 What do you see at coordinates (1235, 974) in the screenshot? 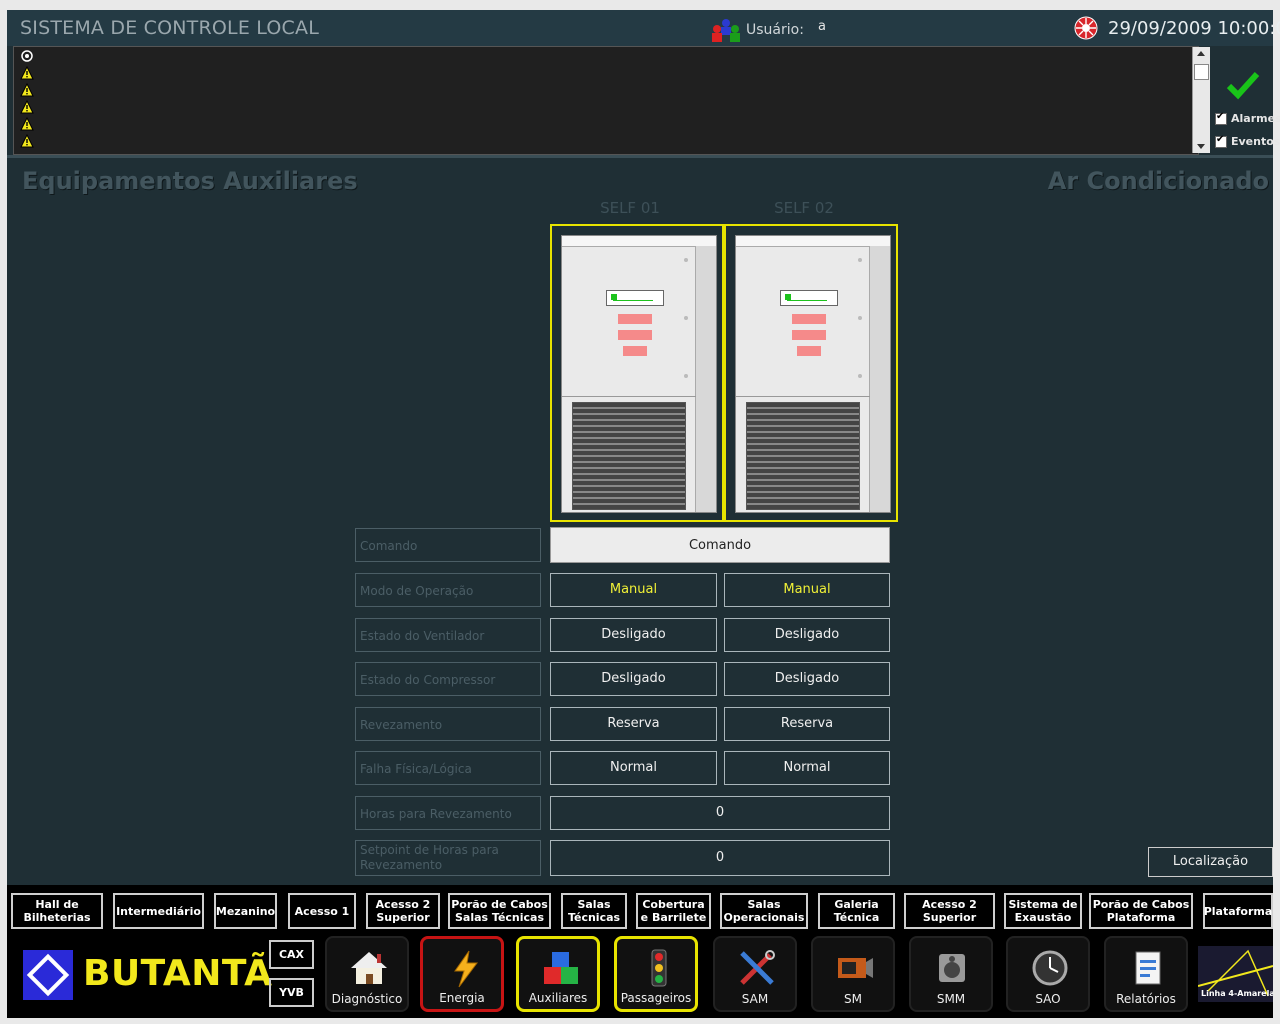
I see `line-4-logo: Linha 4-Amarela` at bounding box center [1235, 974].